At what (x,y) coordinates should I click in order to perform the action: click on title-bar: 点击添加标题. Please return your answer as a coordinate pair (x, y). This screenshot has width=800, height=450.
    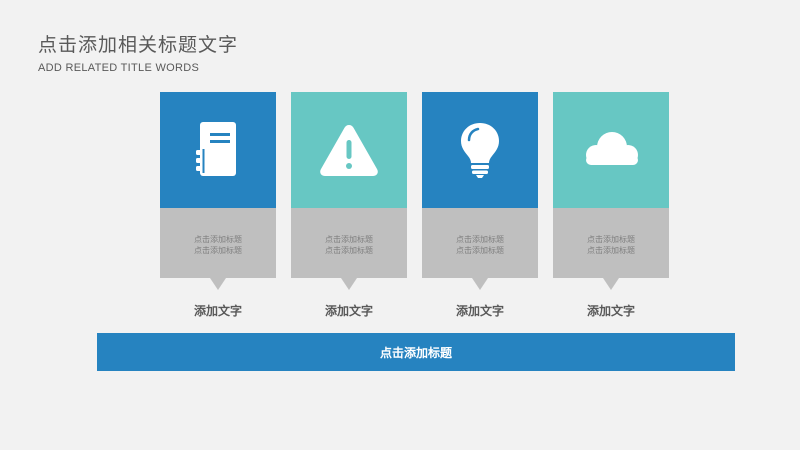
    Looking at the image, I should click on (416, 352).